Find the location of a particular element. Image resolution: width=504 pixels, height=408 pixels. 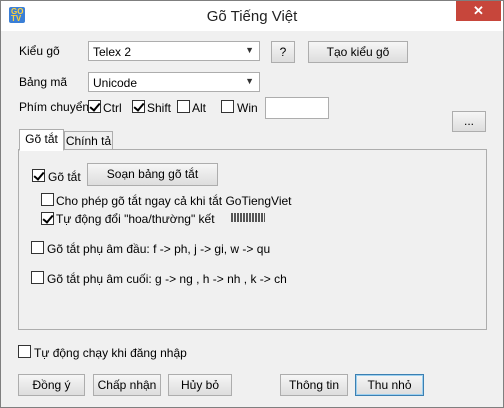

apply-button: Chấp nhận is located at coordinates (127, 385).